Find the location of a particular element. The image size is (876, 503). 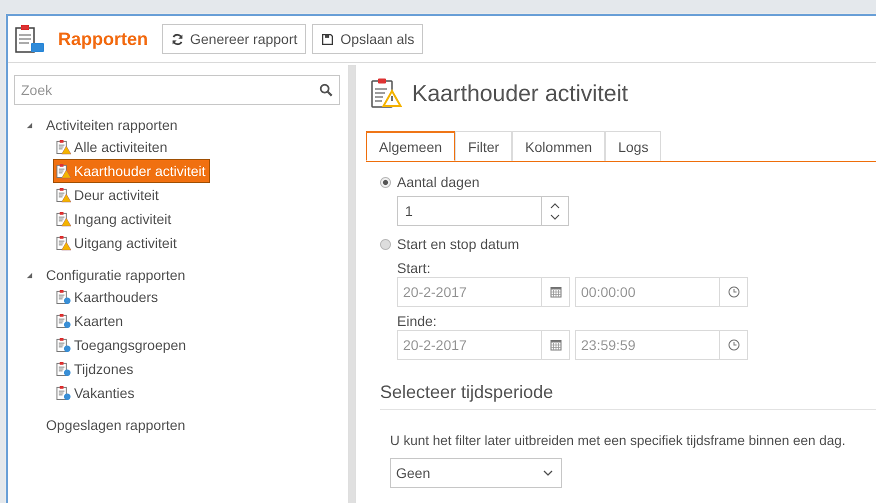

search-field: Zoek is located at coordinates (177, 90).